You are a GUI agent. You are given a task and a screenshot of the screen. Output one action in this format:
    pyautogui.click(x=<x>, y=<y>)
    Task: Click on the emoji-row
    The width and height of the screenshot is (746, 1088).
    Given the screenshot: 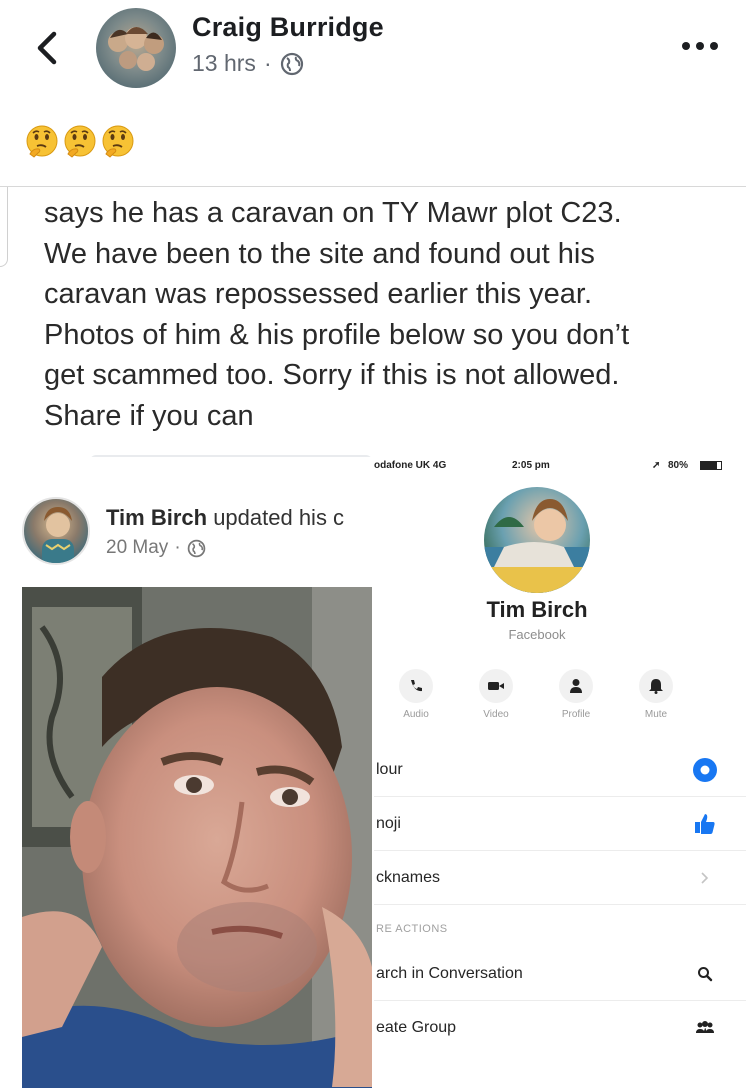 What is the action you would take?
    pyautogui.click(x=80, y=142)
    